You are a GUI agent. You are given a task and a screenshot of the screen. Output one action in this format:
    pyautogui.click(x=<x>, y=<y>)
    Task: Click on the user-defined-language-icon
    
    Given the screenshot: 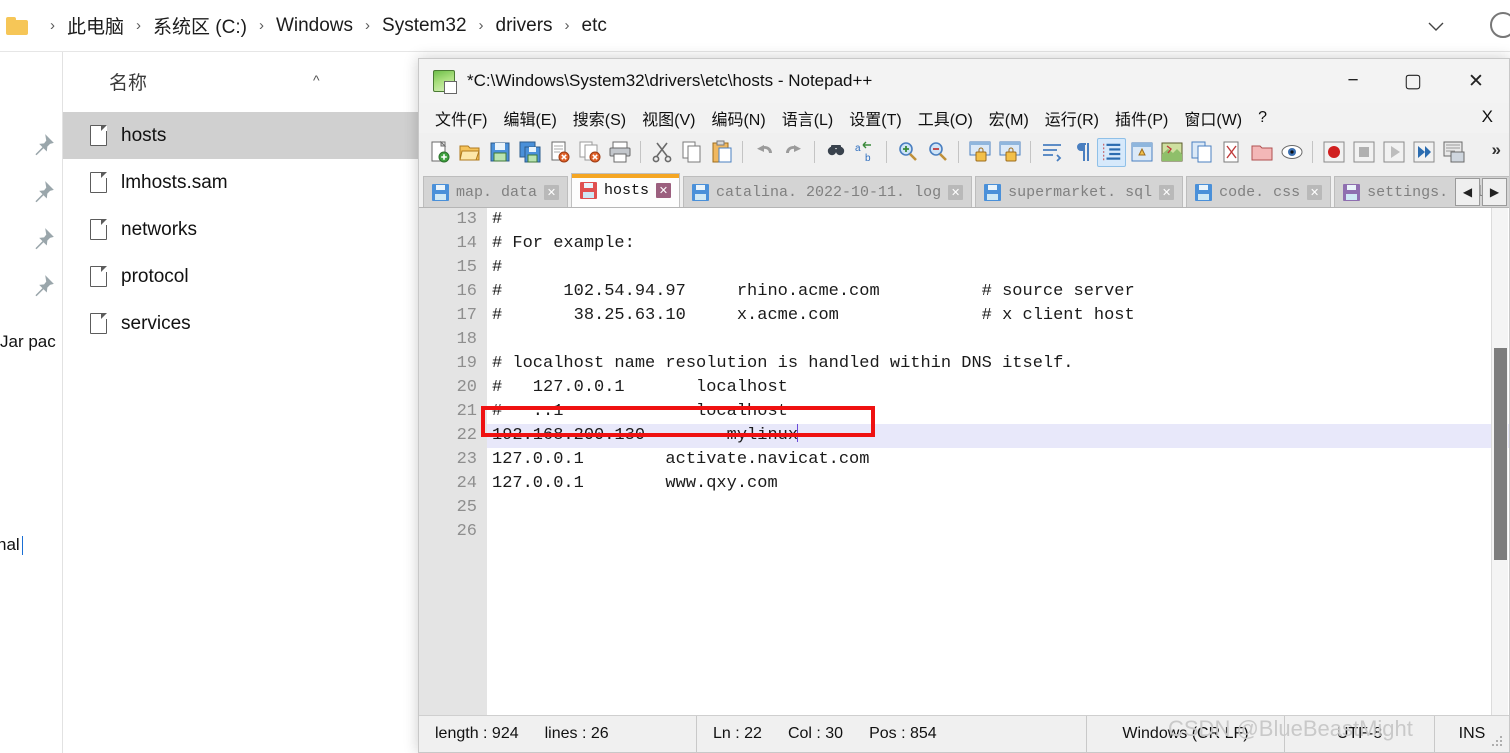 What is the action you would take?
    pyautogui.click(x=1141, y=152)
    